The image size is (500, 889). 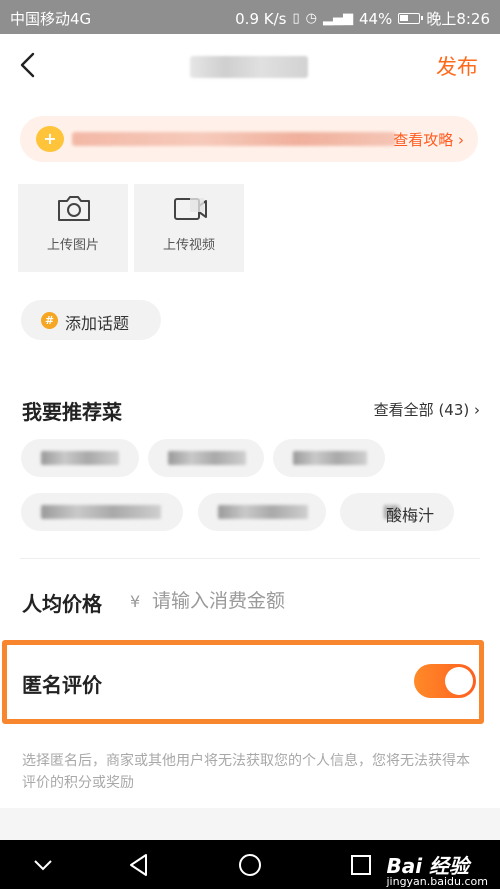 I want to click on tip-badge-icon: +, so click(x=50, y=139).